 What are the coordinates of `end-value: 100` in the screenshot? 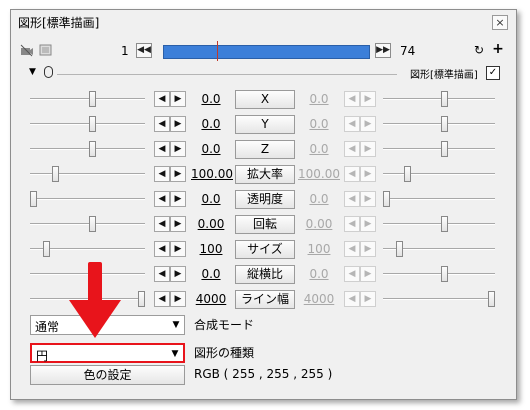 It's located at (319, 249).